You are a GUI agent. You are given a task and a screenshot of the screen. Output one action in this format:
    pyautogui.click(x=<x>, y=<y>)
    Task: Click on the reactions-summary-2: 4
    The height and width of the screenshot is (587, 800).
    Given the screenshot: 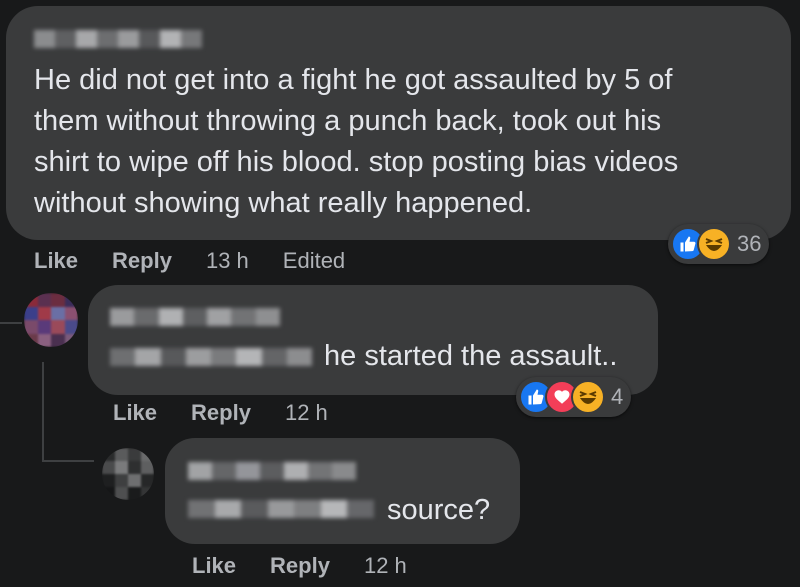 What is the action you would take?
    pyautogui.click(x=574, y=397)
    